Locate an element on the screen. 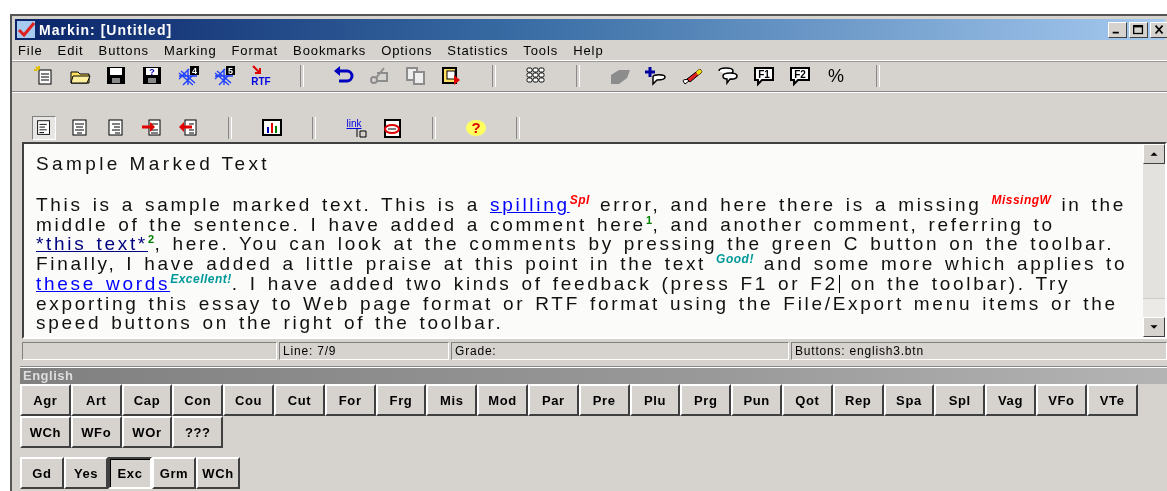 The height and width of the screenshot is (491, 1167). menu-item: File is located at coordinates (38, 50).